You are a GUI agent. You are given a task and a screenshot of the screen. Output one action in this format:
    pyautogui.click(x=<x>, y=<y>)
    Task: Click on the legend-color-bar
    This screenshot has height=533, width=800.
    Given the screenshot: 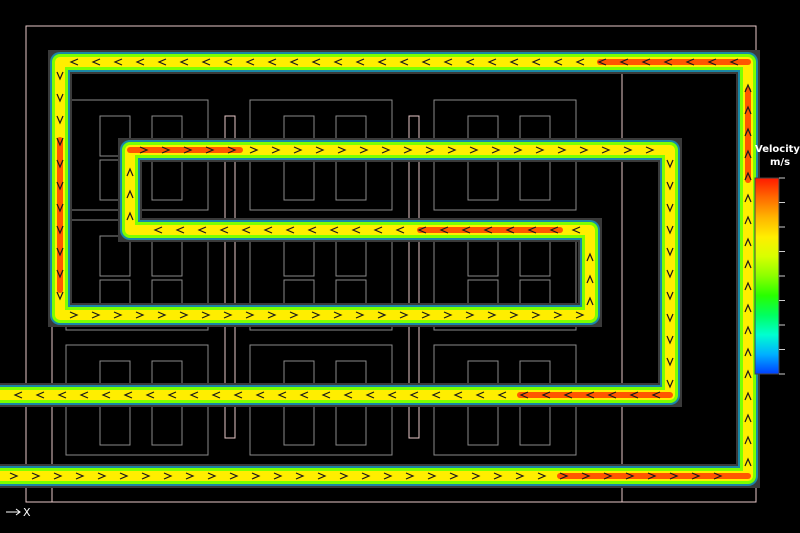 What is the action you would take?
    pyautogui.click(x=767, y=276)
    